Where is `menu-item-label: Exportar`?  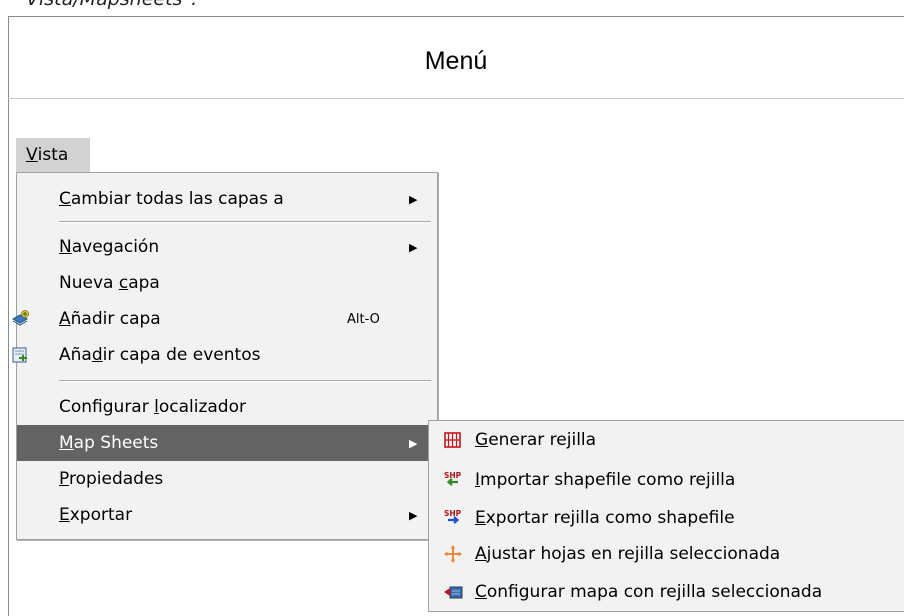 menu-item-label: Exportar is located at coordinates (96, 515).